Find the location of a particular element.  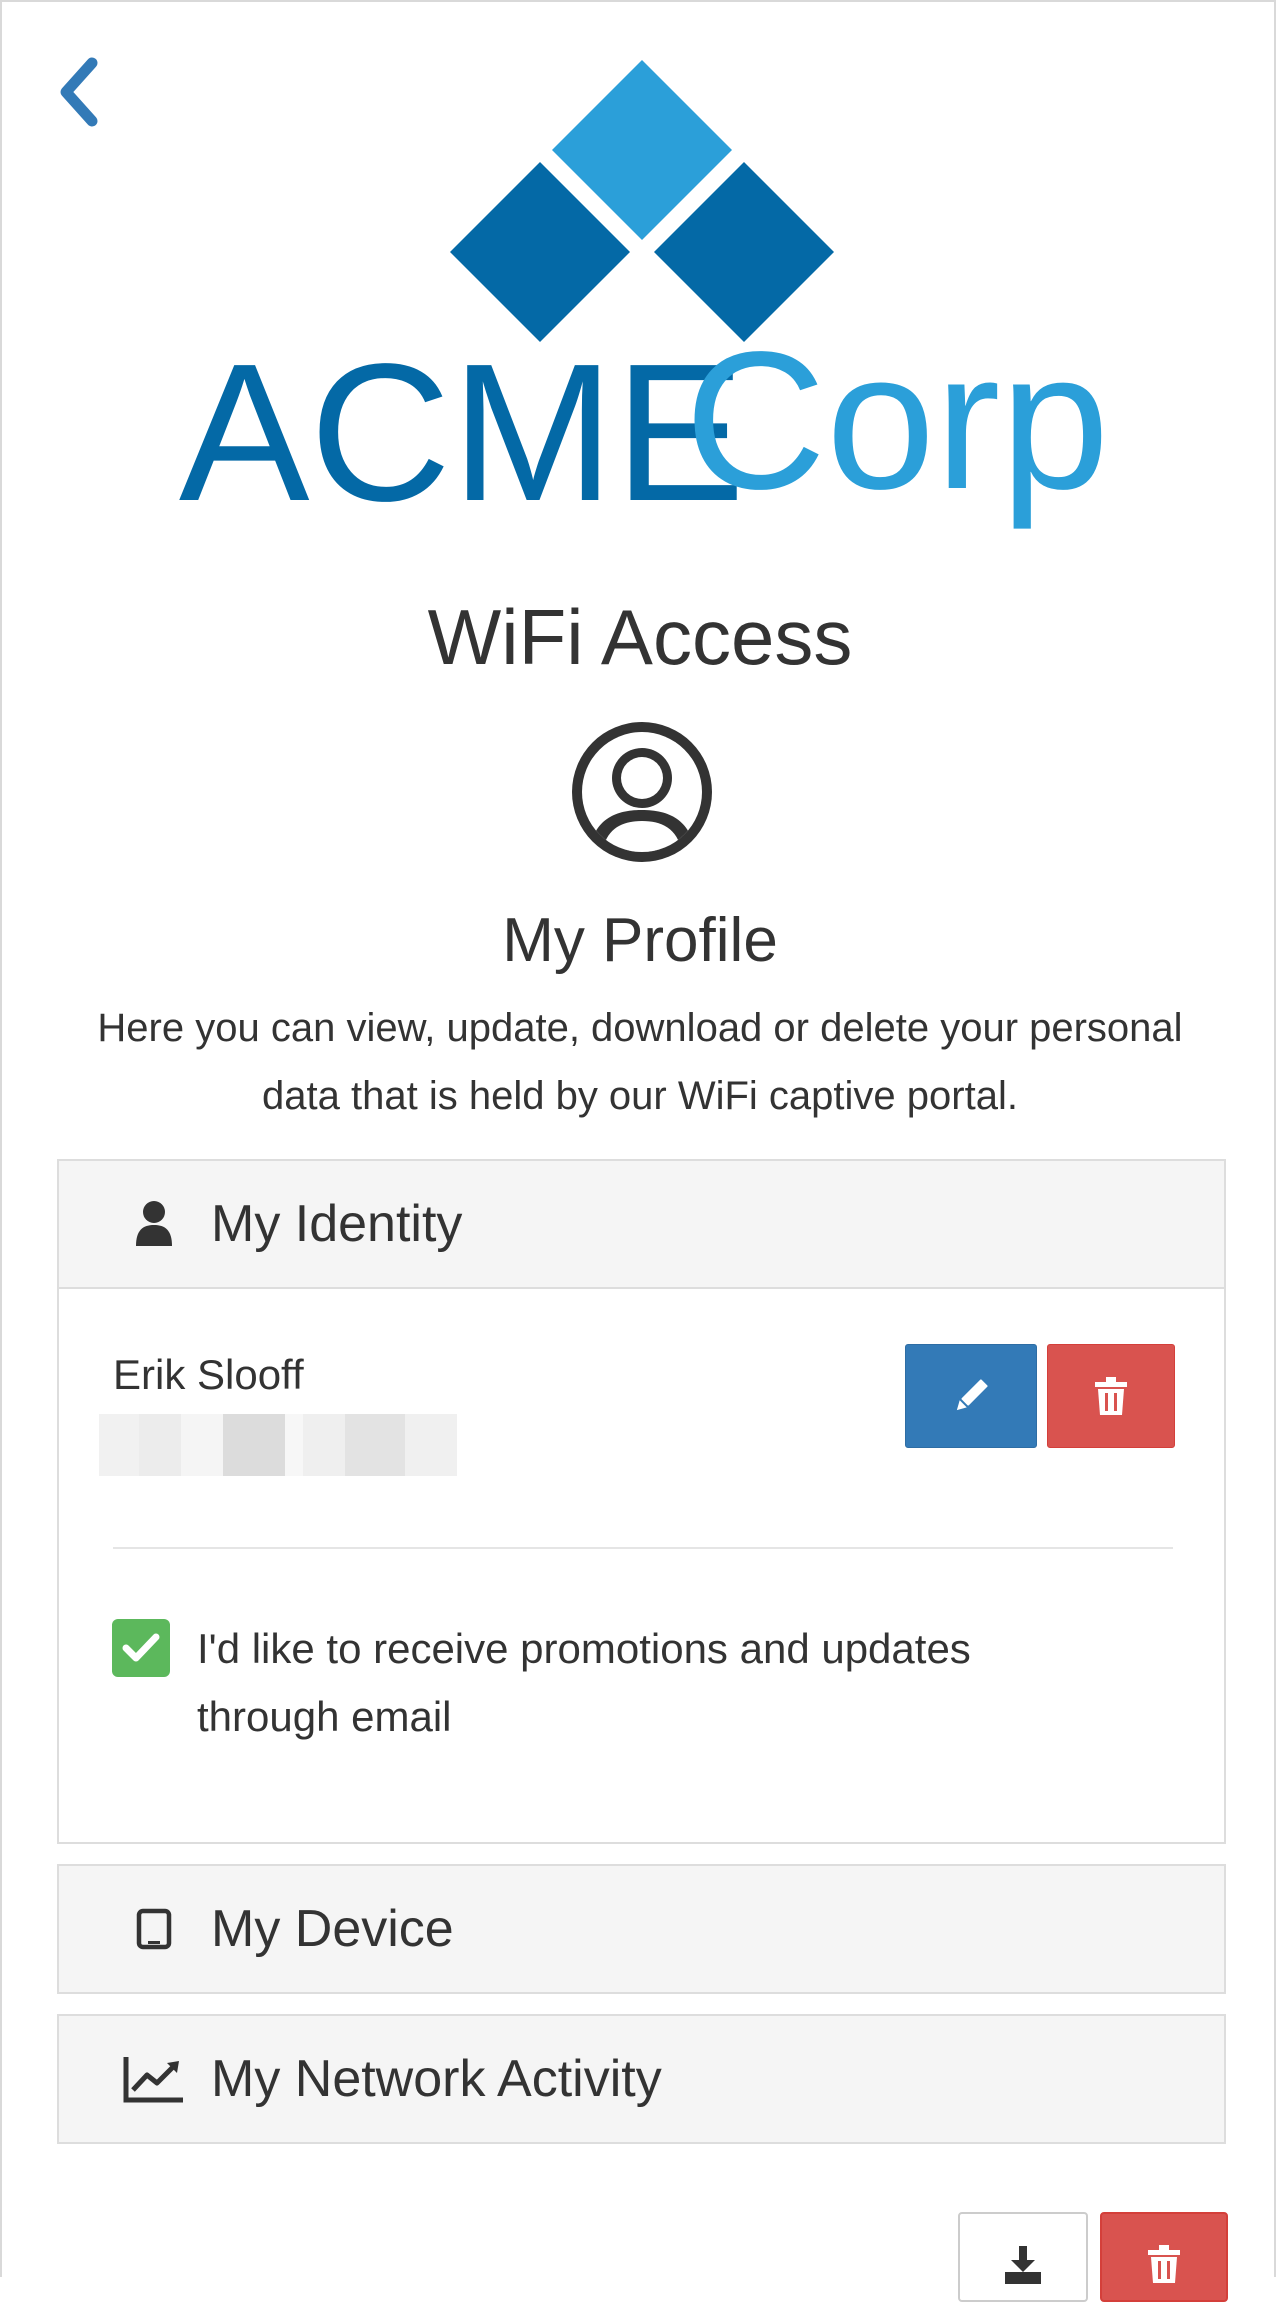

back-button is located at coordinates (80, 92).